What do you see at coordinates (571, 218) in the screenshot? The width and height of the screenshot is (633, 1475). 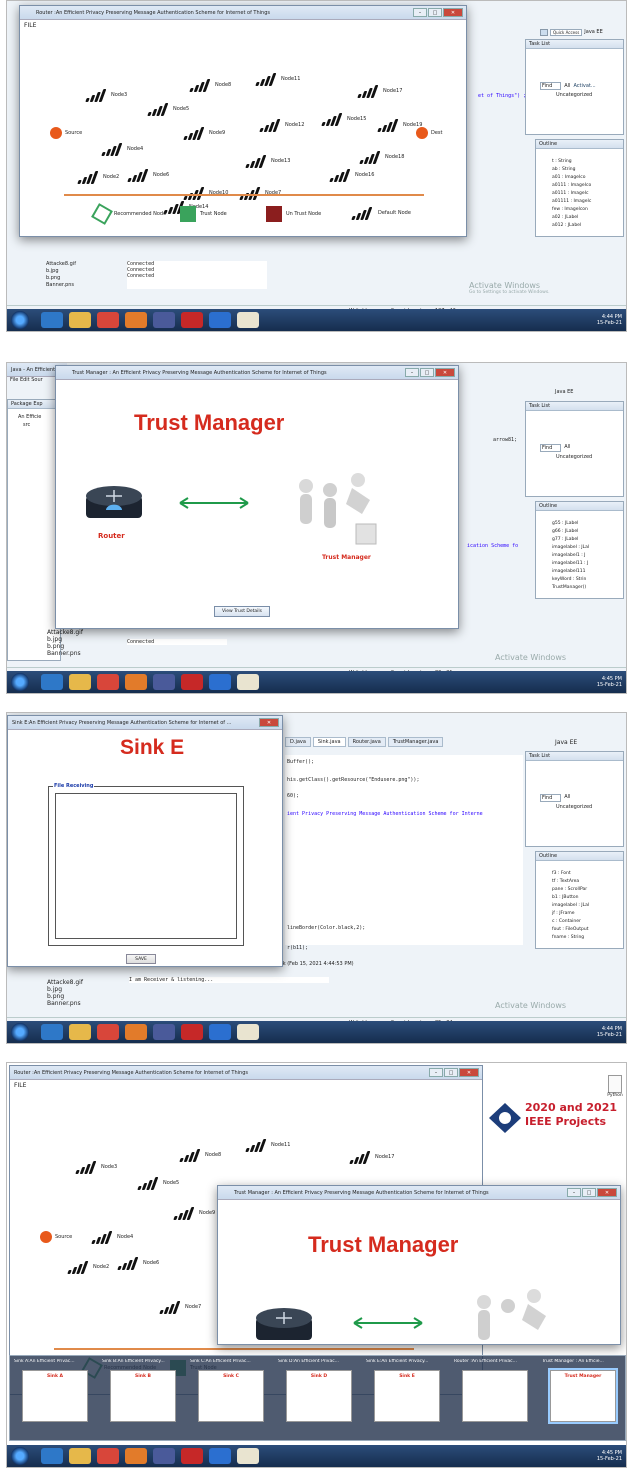 I see `outline-item: a02 : JLabel` at bounding box center [571, 218].